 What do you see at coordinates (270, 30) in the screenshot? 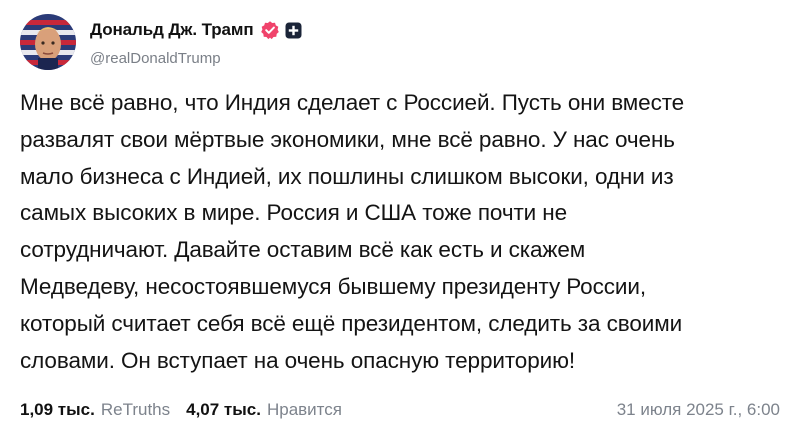
I see `verified-badge-icon` at bounding box center [270, 30].